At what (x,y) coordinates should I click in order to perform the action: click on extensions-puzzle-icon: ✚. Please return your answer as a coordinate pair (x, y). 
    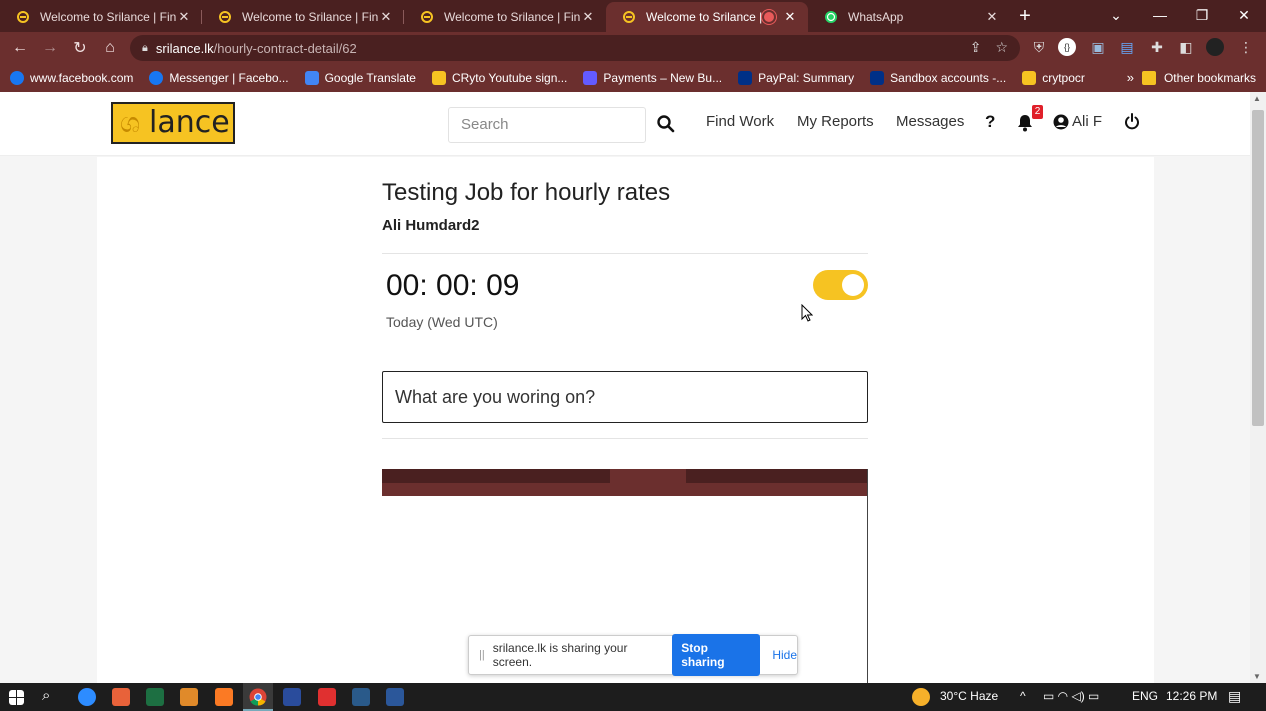
    Looking at the image, I should click on (1157, 47).